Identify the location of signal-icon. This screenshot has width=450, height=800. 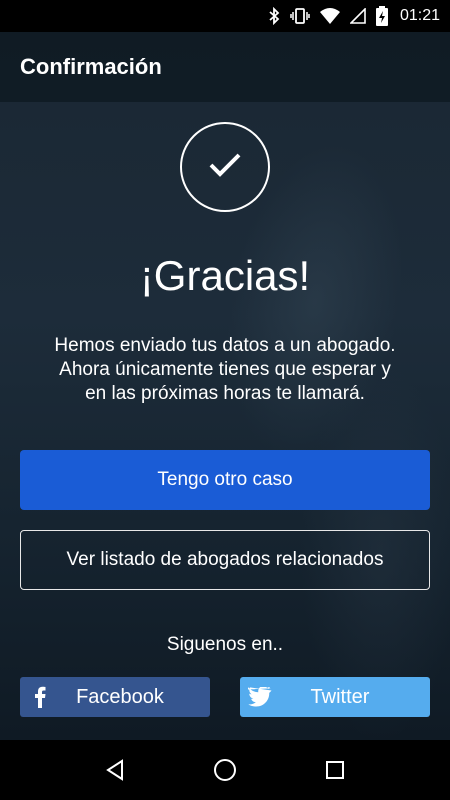
(357, 16).